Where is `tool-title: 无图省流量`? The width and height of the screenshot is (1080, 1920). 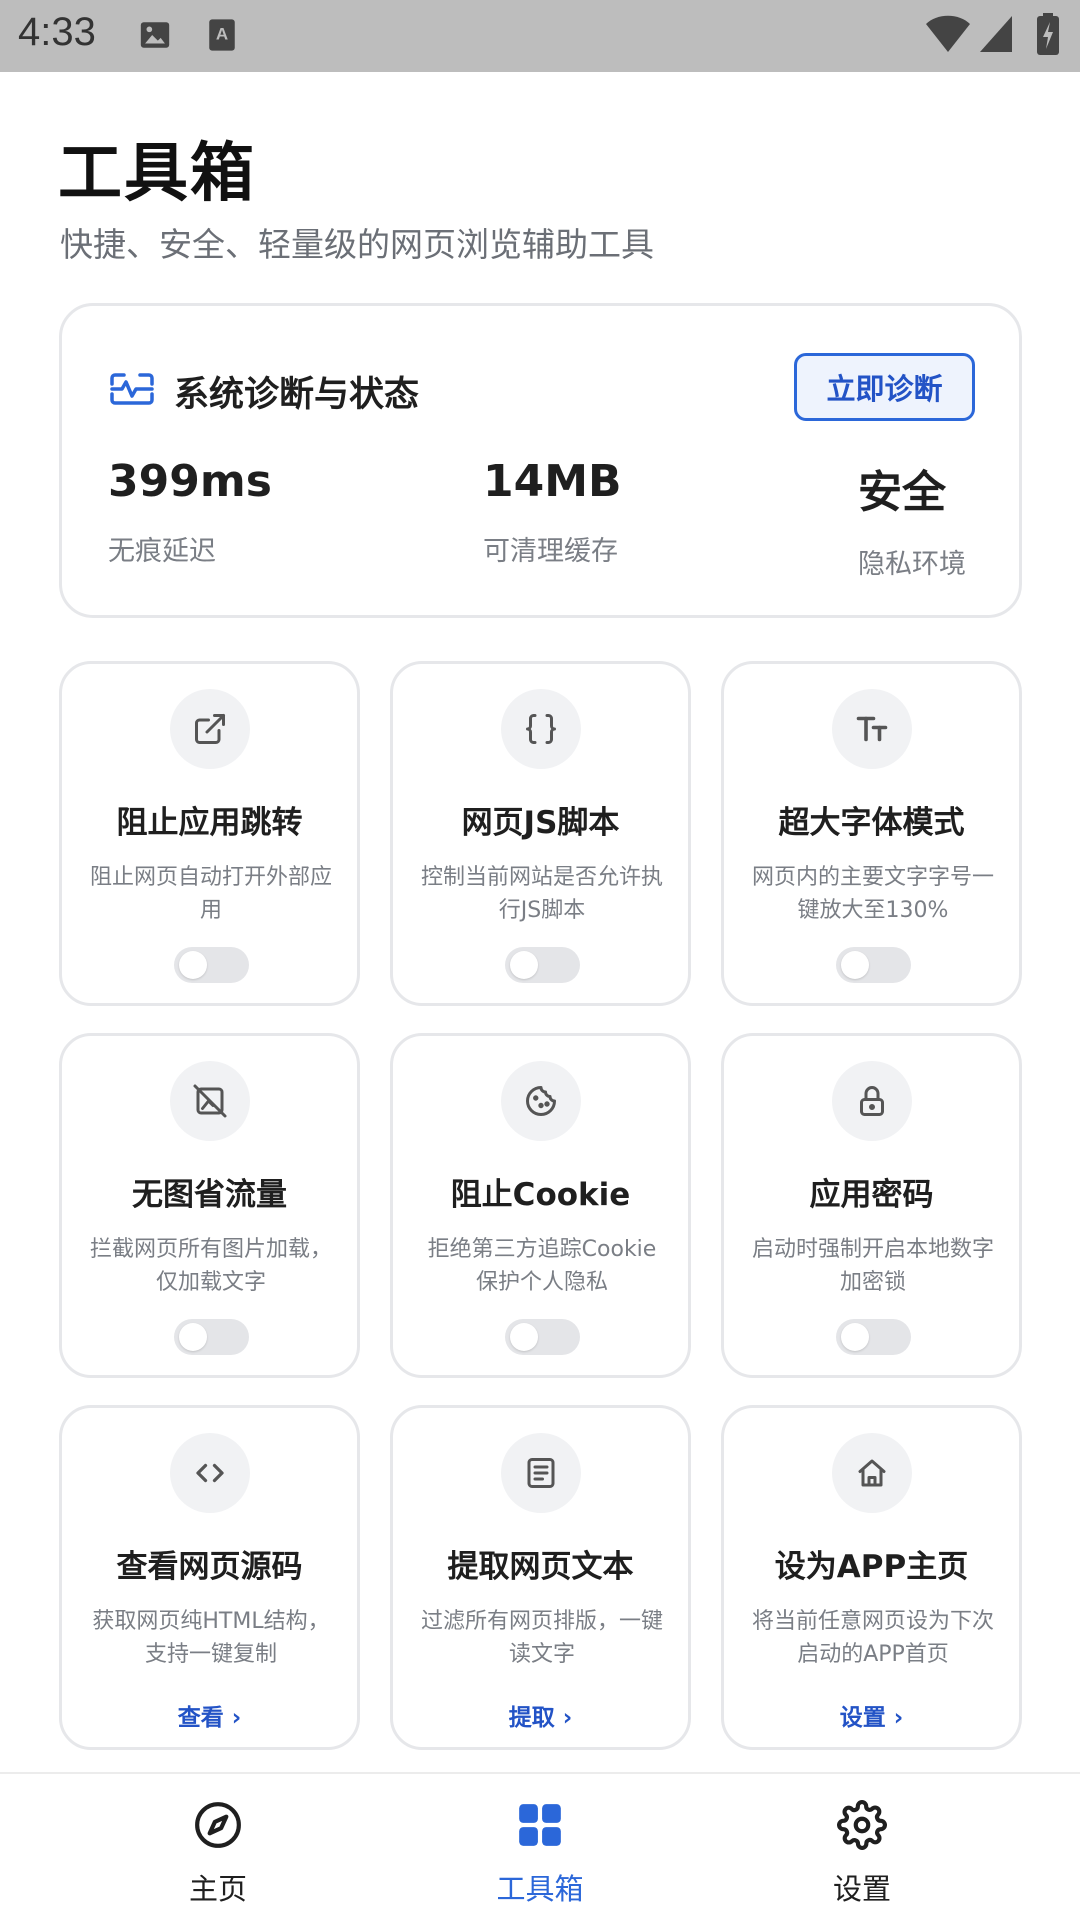 tool-title: 无图省流量 is located at coordinates (209, 1195).